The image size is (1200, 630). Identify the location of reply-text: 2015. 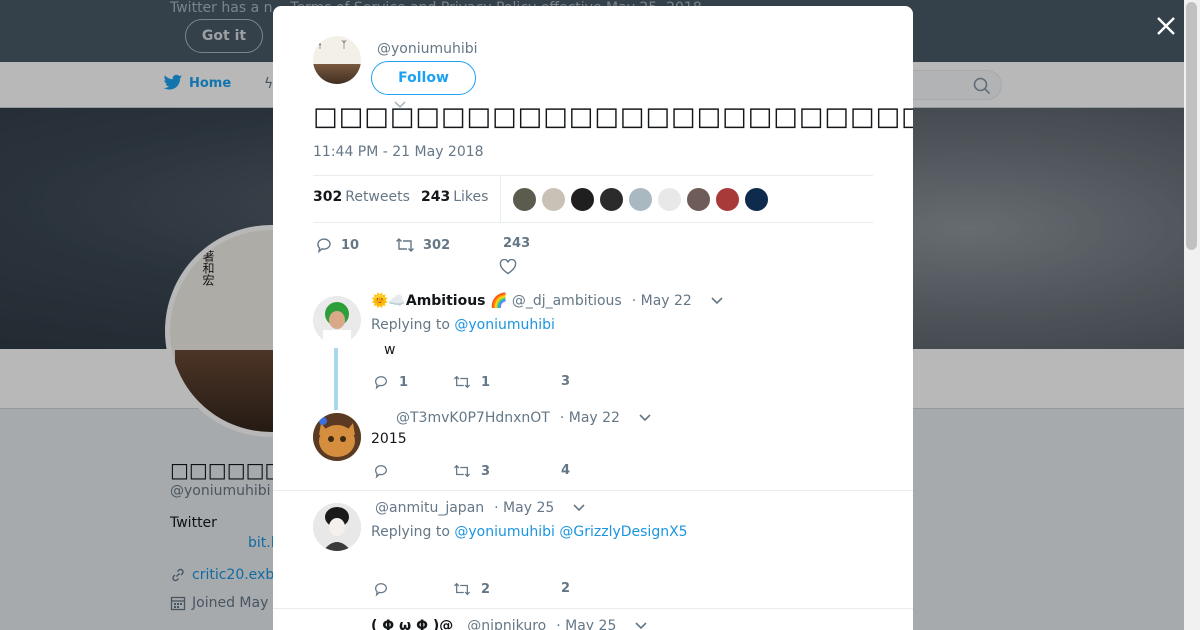
(389, 439).